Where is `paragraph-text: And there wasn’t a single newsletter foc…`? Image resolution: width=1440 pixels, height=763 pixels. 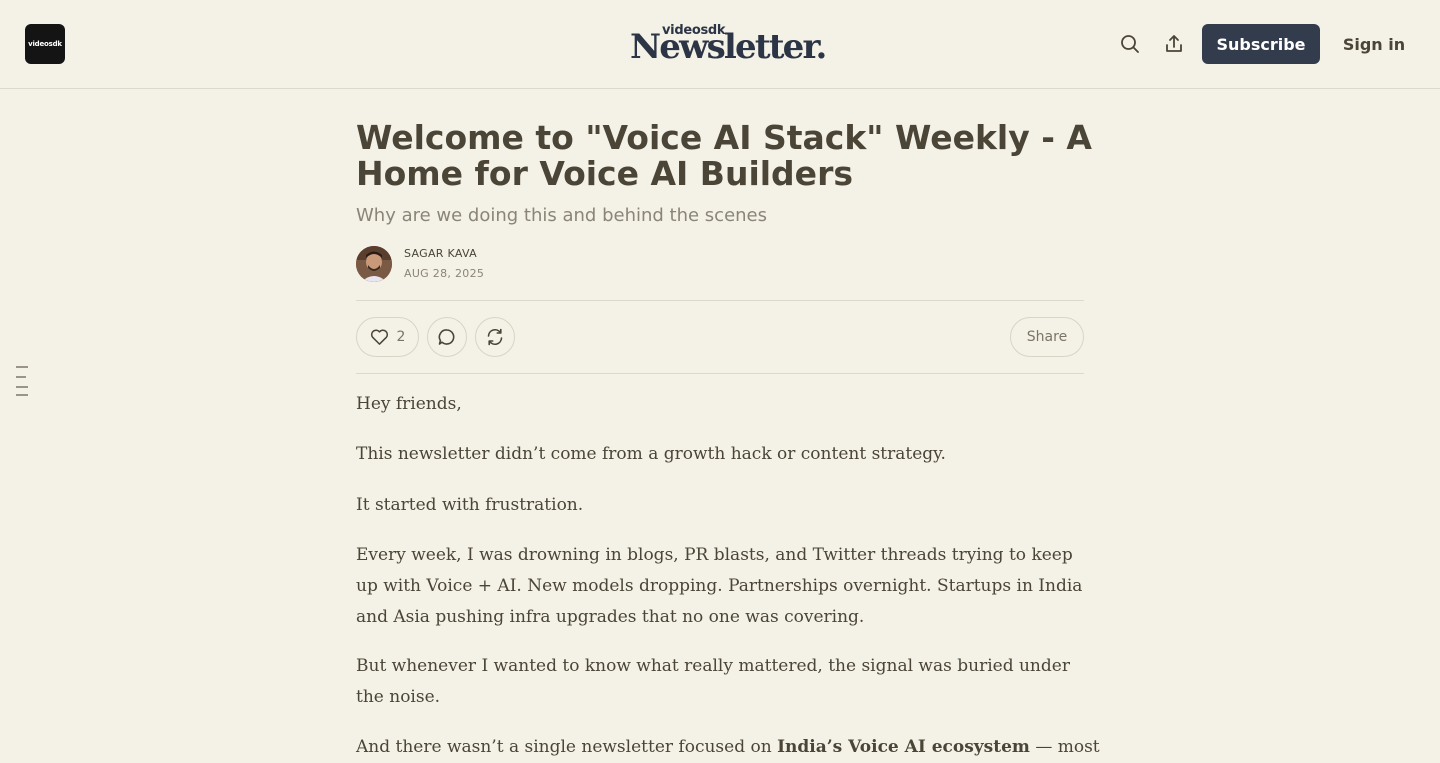 paragraph-text: And there wasn’t a single newsletter foc… is located at coordinates (567, 747).